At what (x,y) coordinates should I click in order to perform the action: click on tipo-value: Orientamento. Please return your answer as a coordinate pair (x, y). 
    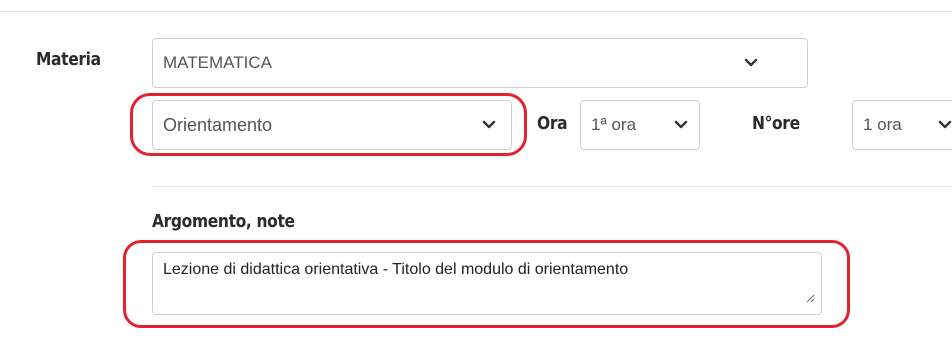
    Looking at the image, I should click on (218, 124).